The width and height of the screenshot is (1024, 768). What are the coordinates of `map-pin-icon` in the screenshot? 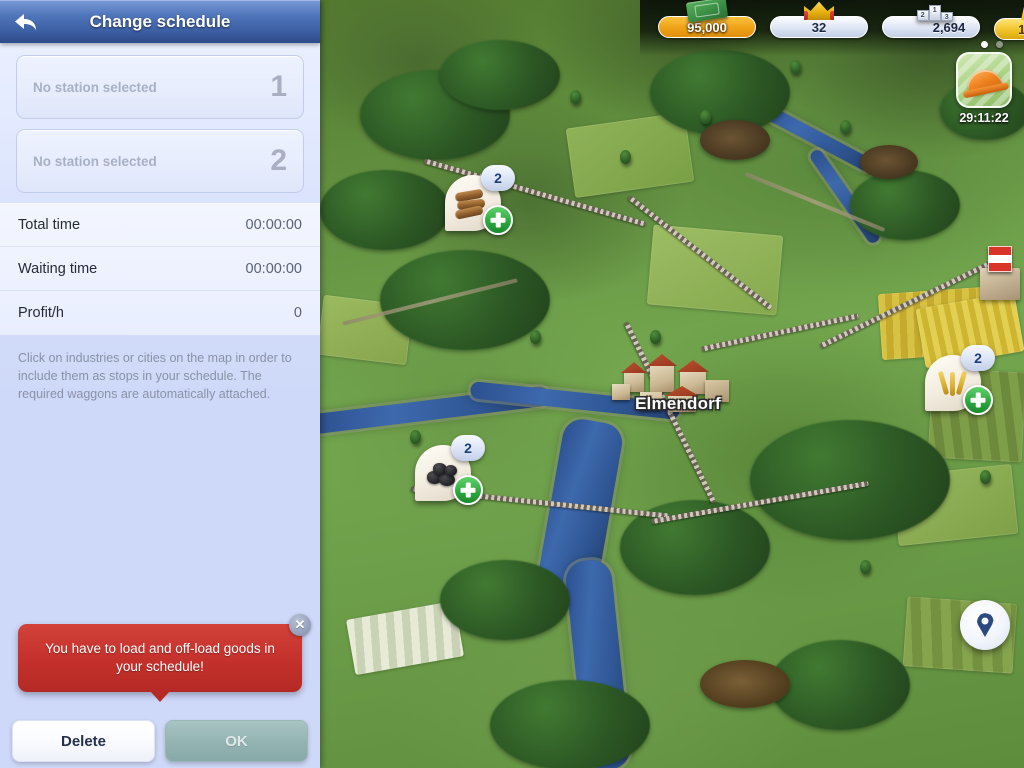 It's located at (985, 625).